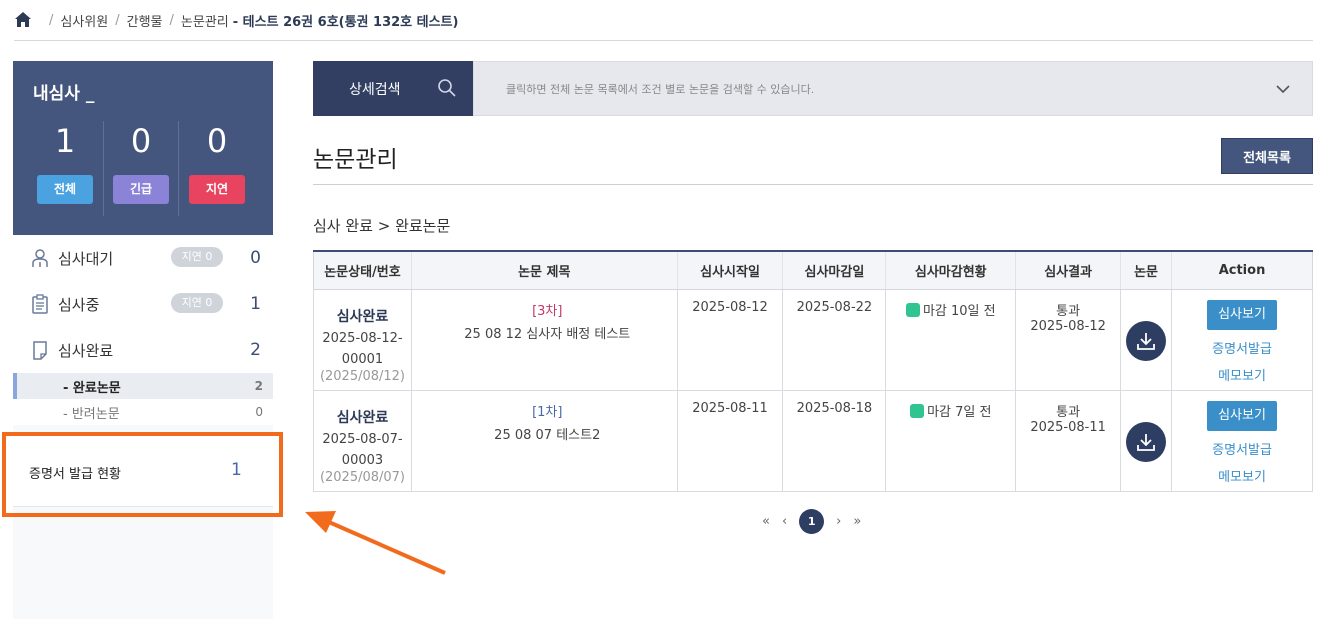  I want to click on first-page-button: «, so click(766, 521).